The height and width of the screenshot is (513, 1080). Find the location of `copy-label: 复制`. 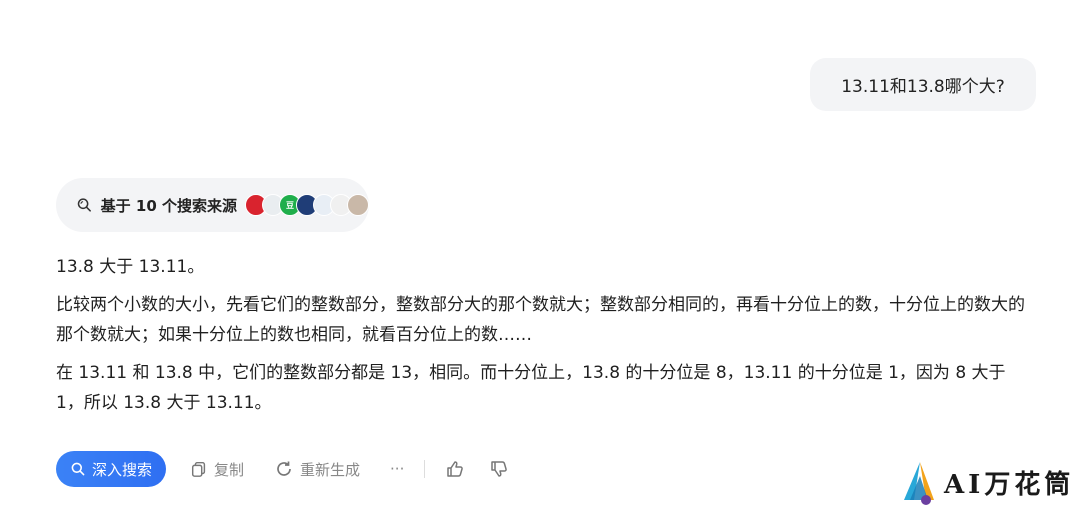

copy-label: 复制 is located at coordinates (229, 469).